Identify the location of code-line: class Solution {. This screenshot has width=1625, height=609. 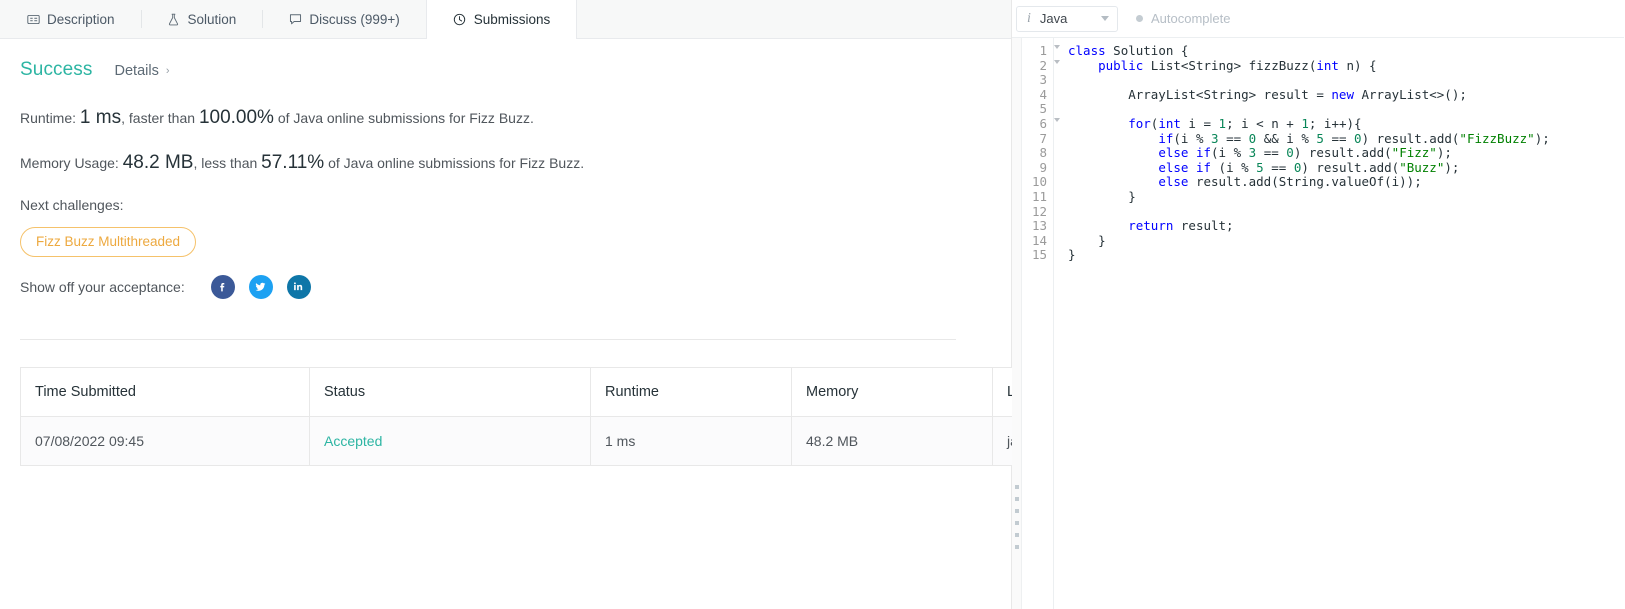
(1128, 50).